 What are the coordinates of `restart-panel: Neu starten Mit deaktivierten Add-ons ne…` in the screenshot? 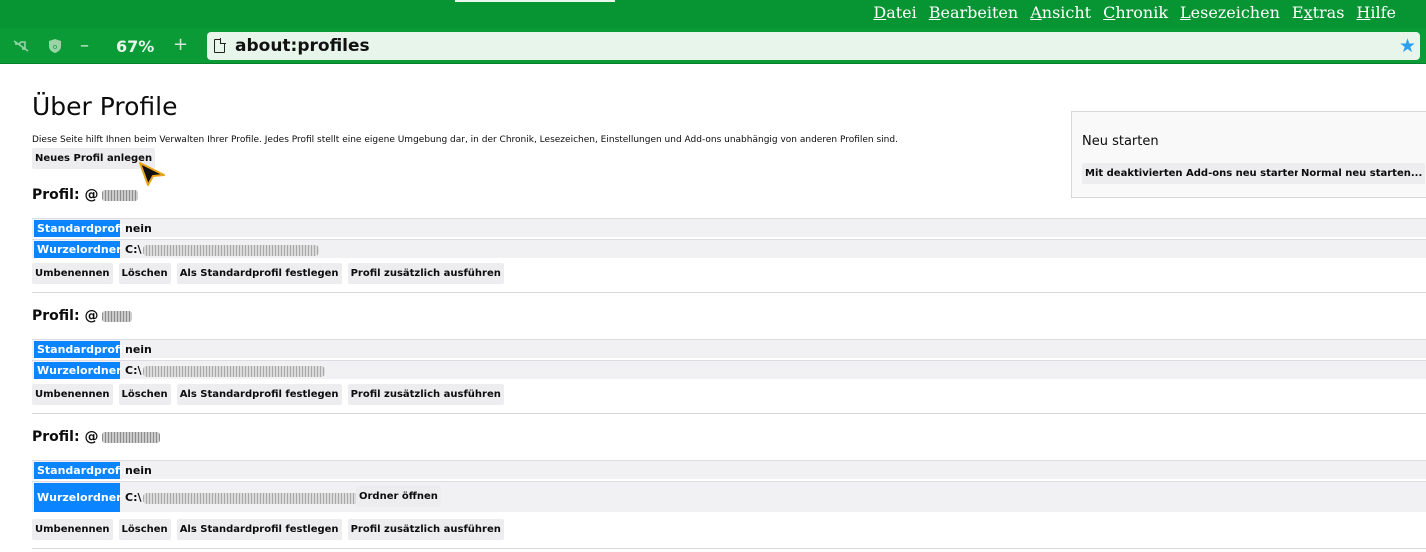 It's located at (1248, 154).